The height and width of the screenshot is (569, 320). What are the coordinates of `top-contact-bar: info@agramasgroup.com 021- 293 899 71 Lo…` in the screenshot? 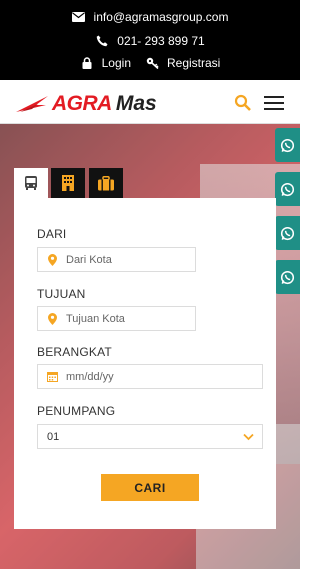 It's located at (150, 40).